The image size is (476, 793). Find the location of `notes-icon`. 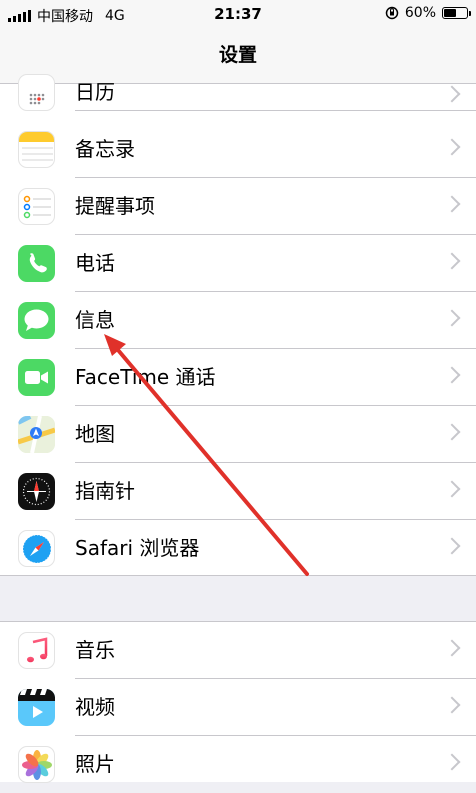

notes-icon is located at coordinates (36, 149).